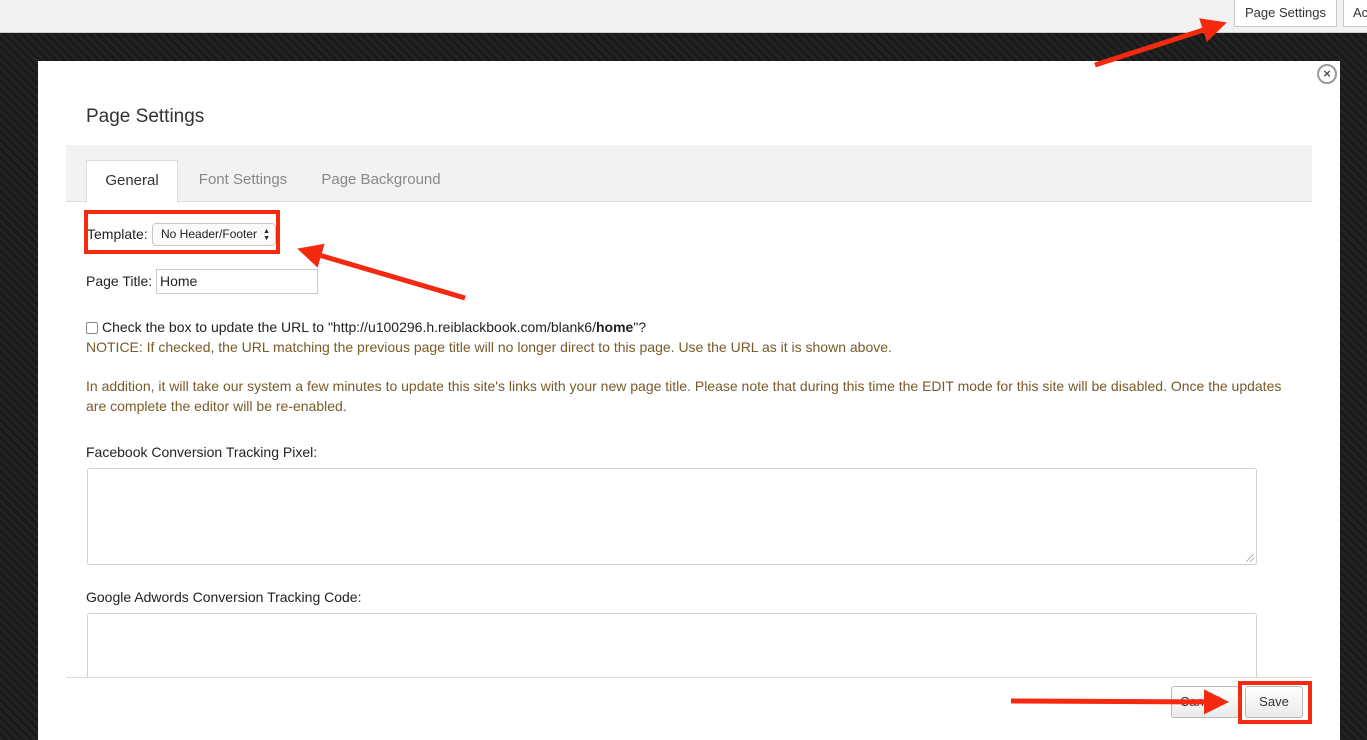 Image resolution: width=1367 pixels, height=740 pixels. Describe the element at coordinates (1119, 702) in the screenshot. I see `arrow-to-save` at that location.